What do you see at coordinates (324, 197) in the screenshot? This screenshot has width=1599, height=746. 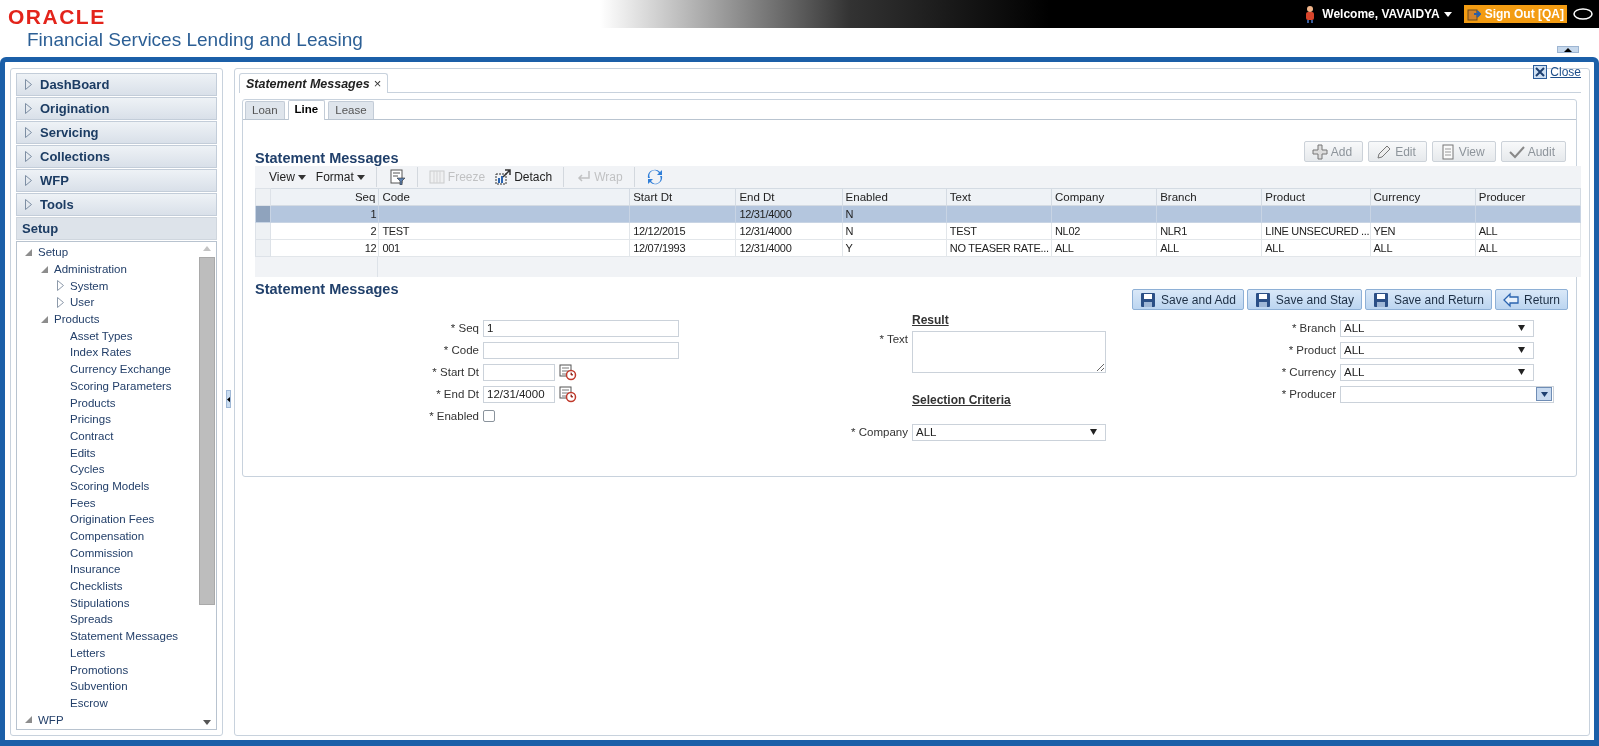 I see `column-header: Seq` at bounding box center [324, 197].